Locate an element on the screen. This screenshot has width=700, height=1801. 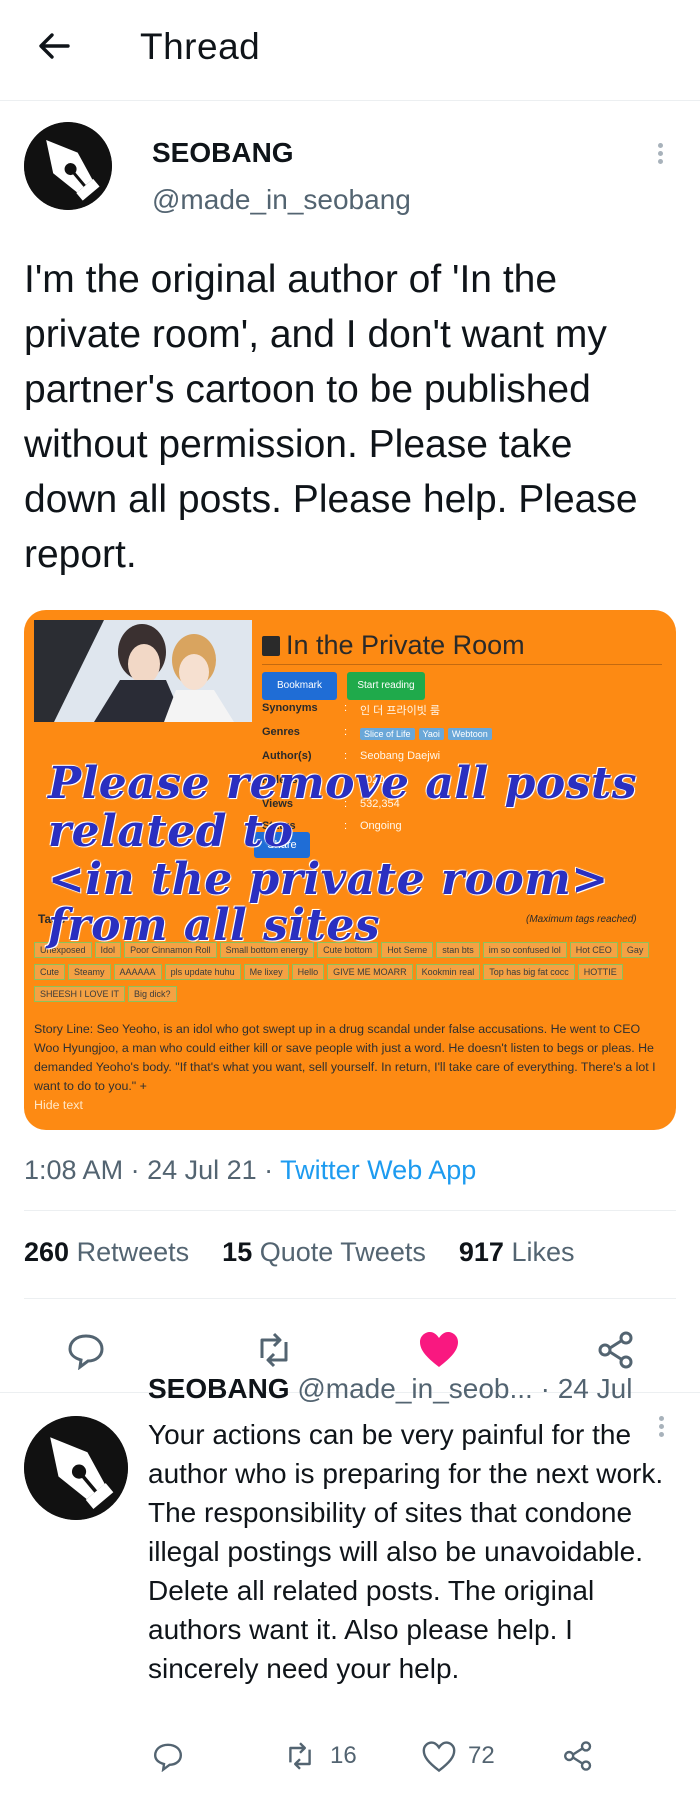
title-divider is located at coordinates (462, 664).